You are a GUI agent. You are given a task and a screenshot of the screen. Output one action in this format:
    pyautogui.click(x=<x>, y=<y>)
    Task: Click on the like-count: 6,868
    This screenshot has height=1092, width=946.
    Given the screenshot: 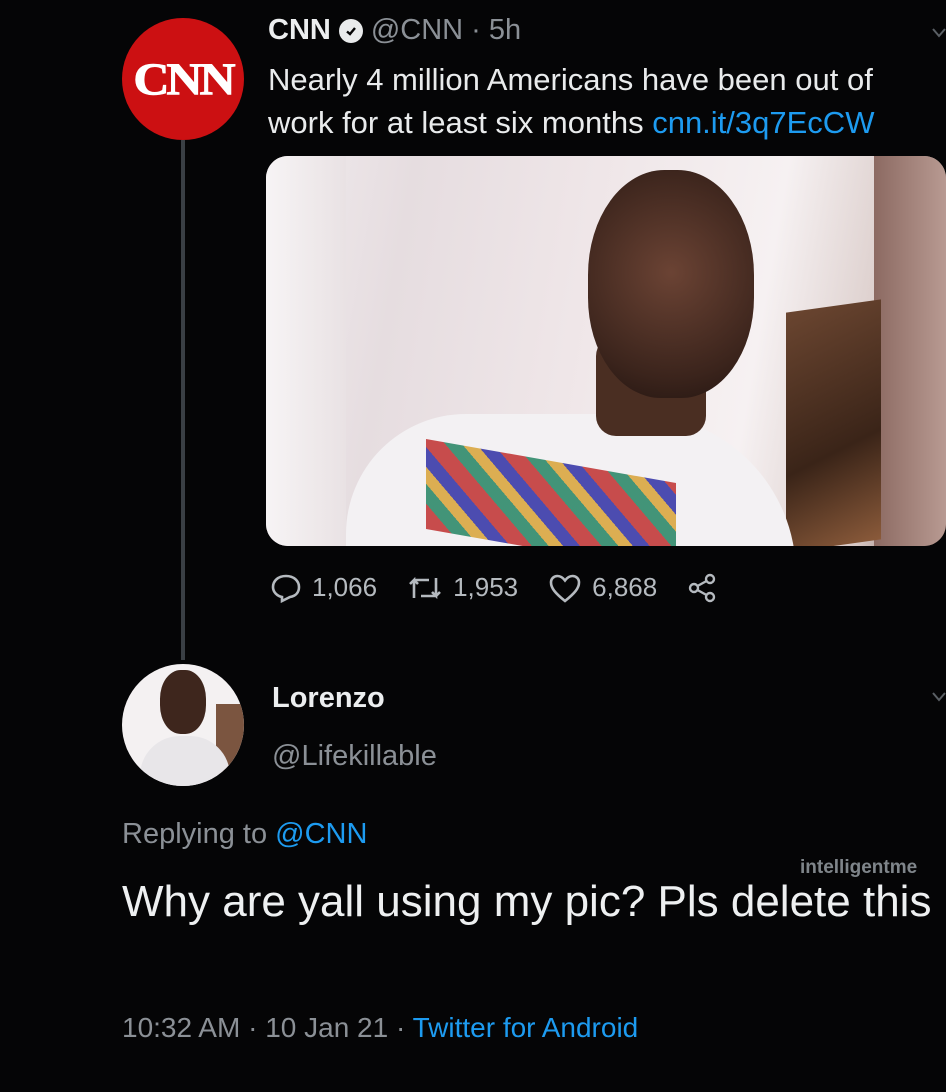 What is the action you would take?
    pyautogui.click(x=625, y=587)
    